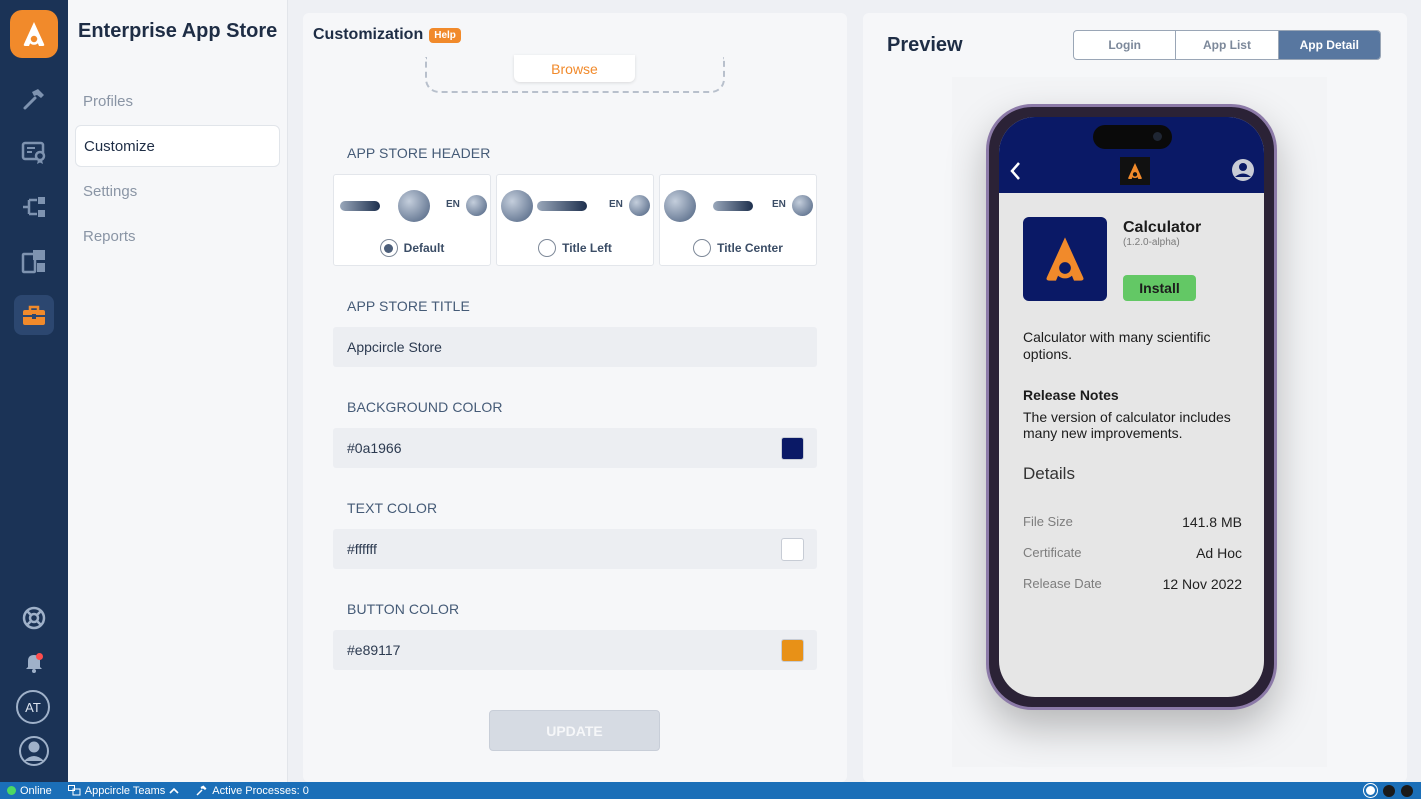 Image resolution: width=1421 pixels, height=799 pixels. I want to click on online-status: Online, so click(29, 791).